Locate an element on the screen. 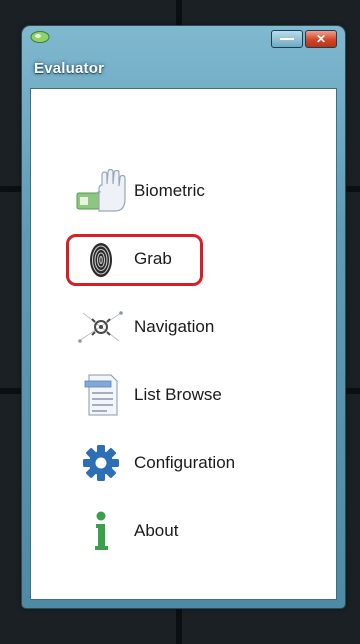 Image resolution: width=360 pixels, height=644 pixels. menu-item-label: Navigation is located at coordinates (174, 326).